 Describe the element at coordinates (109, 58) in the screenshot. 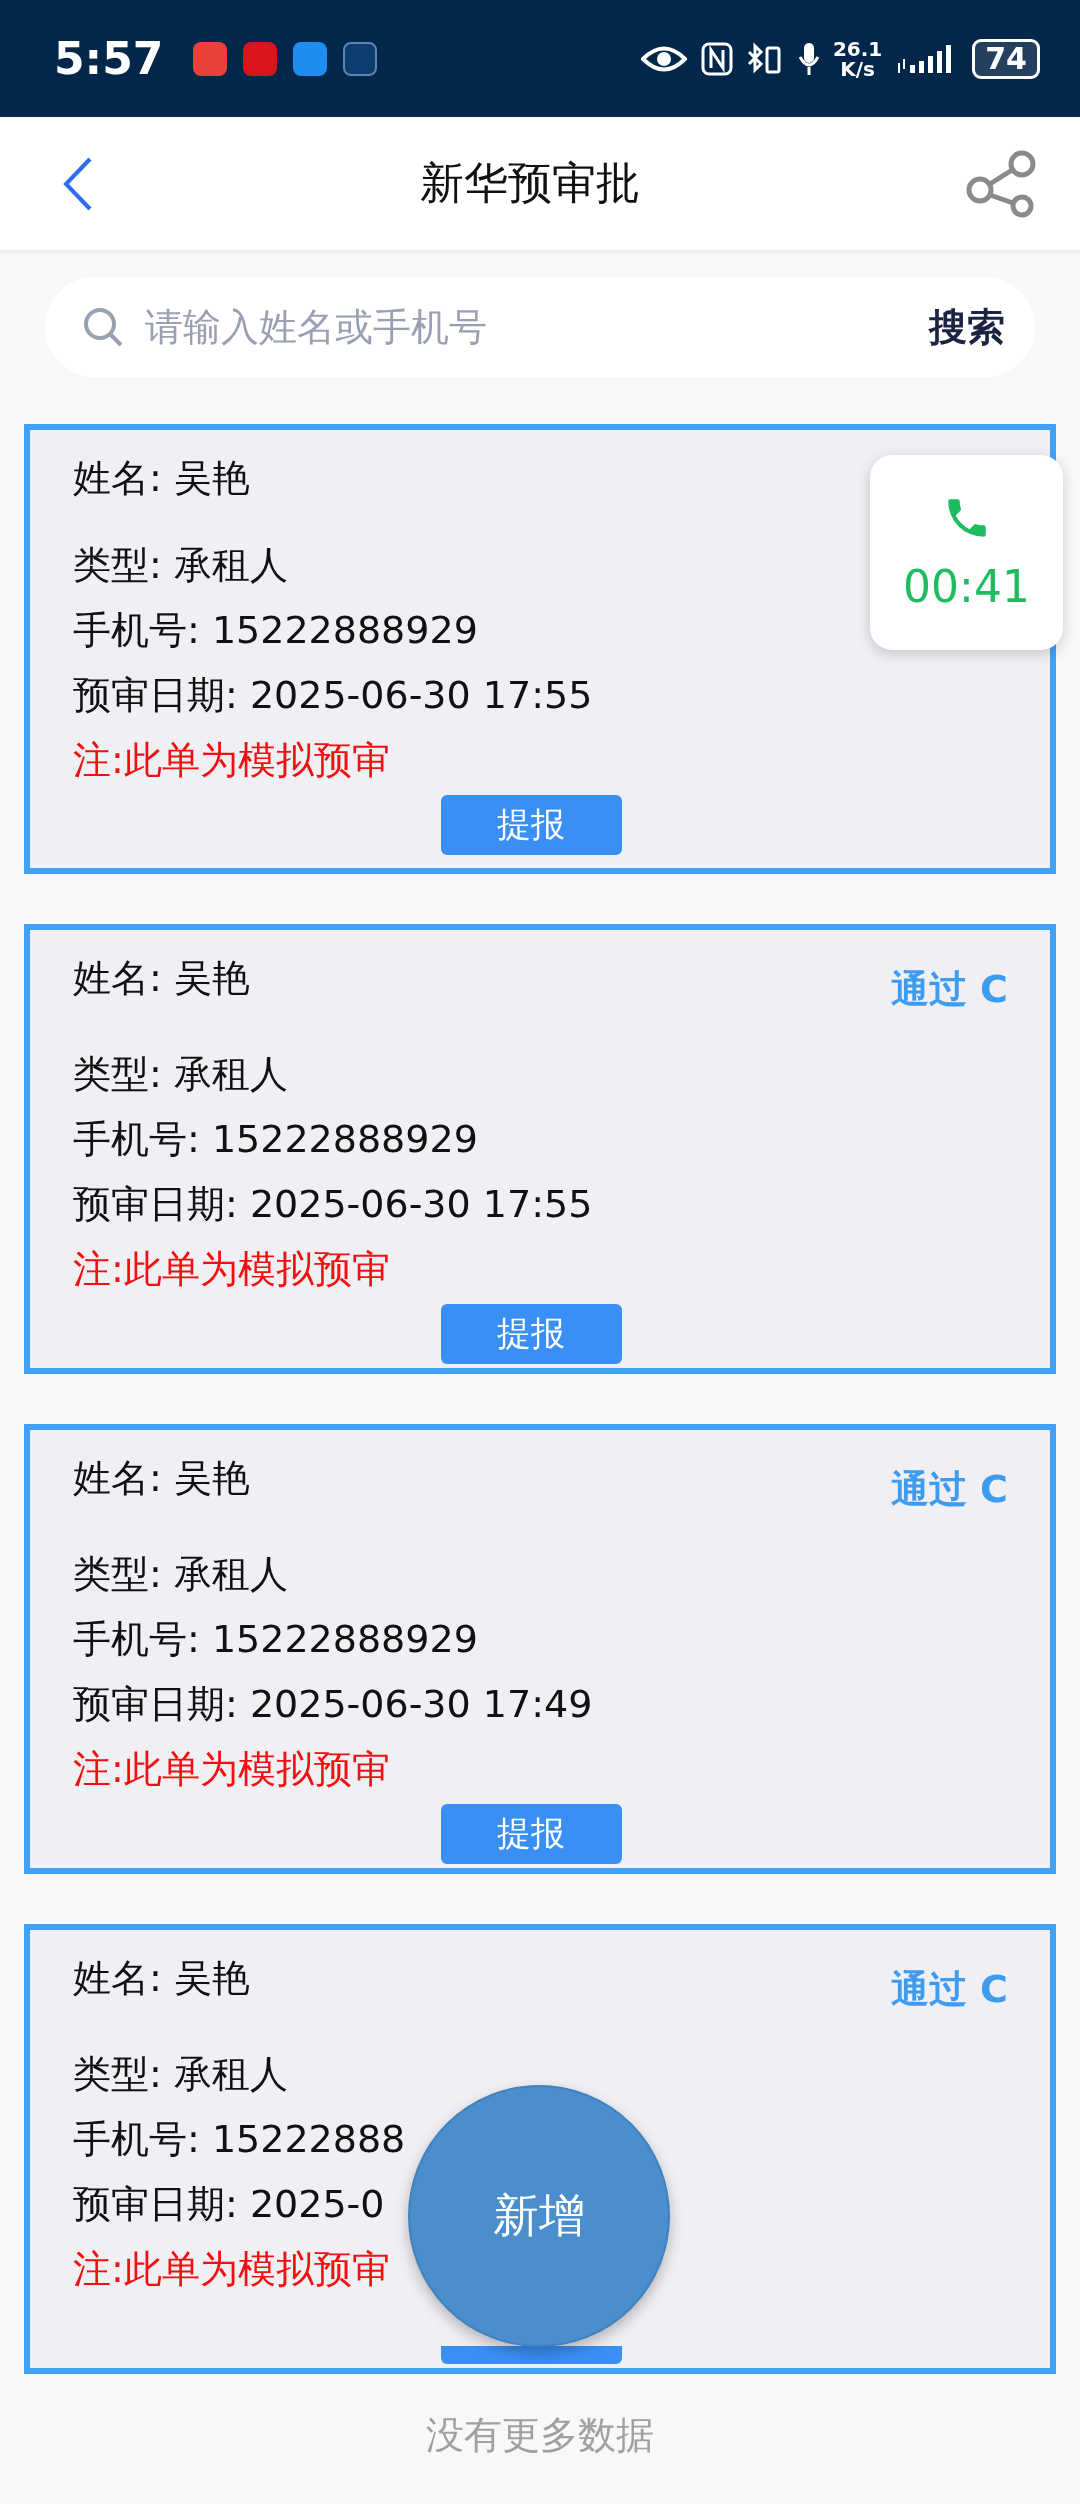

I see `clock: 5:57` at that location.